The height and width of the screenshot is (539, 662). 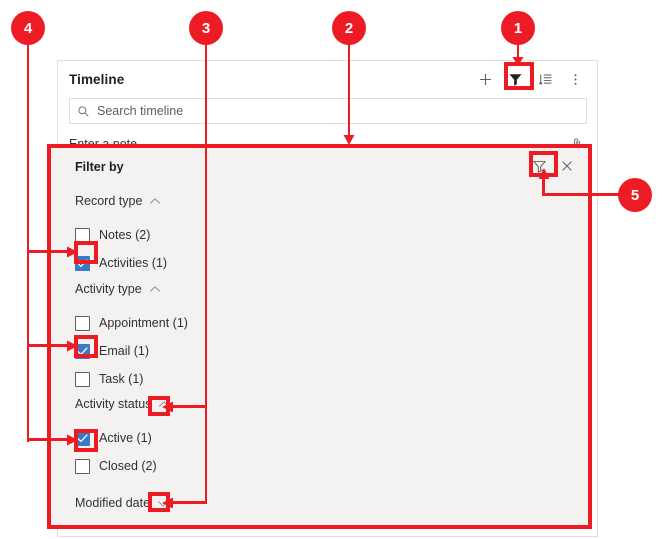 I want to click on checkbox-notes, so click(x=82, y=235).